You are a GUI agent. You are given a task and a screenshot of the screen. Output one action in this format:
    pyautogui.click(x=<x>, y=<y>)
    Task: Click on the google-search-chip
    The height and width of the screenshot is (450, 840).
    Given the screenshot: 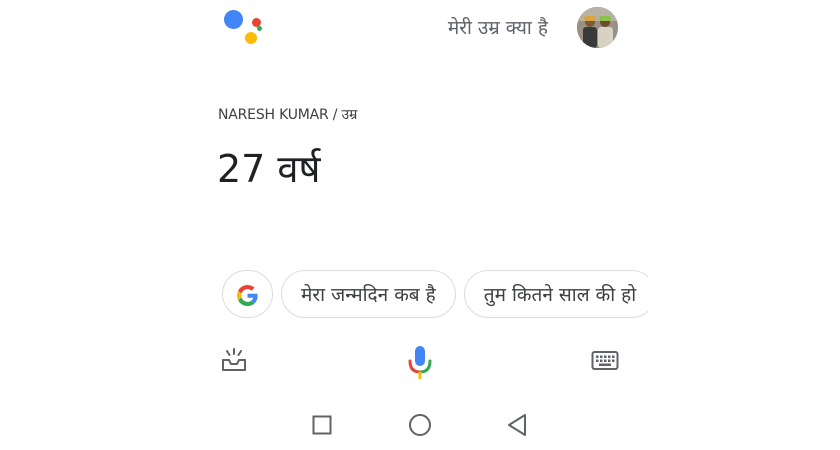 What is the action you would take?
    pyautogui.click(x=247, y=294)
    